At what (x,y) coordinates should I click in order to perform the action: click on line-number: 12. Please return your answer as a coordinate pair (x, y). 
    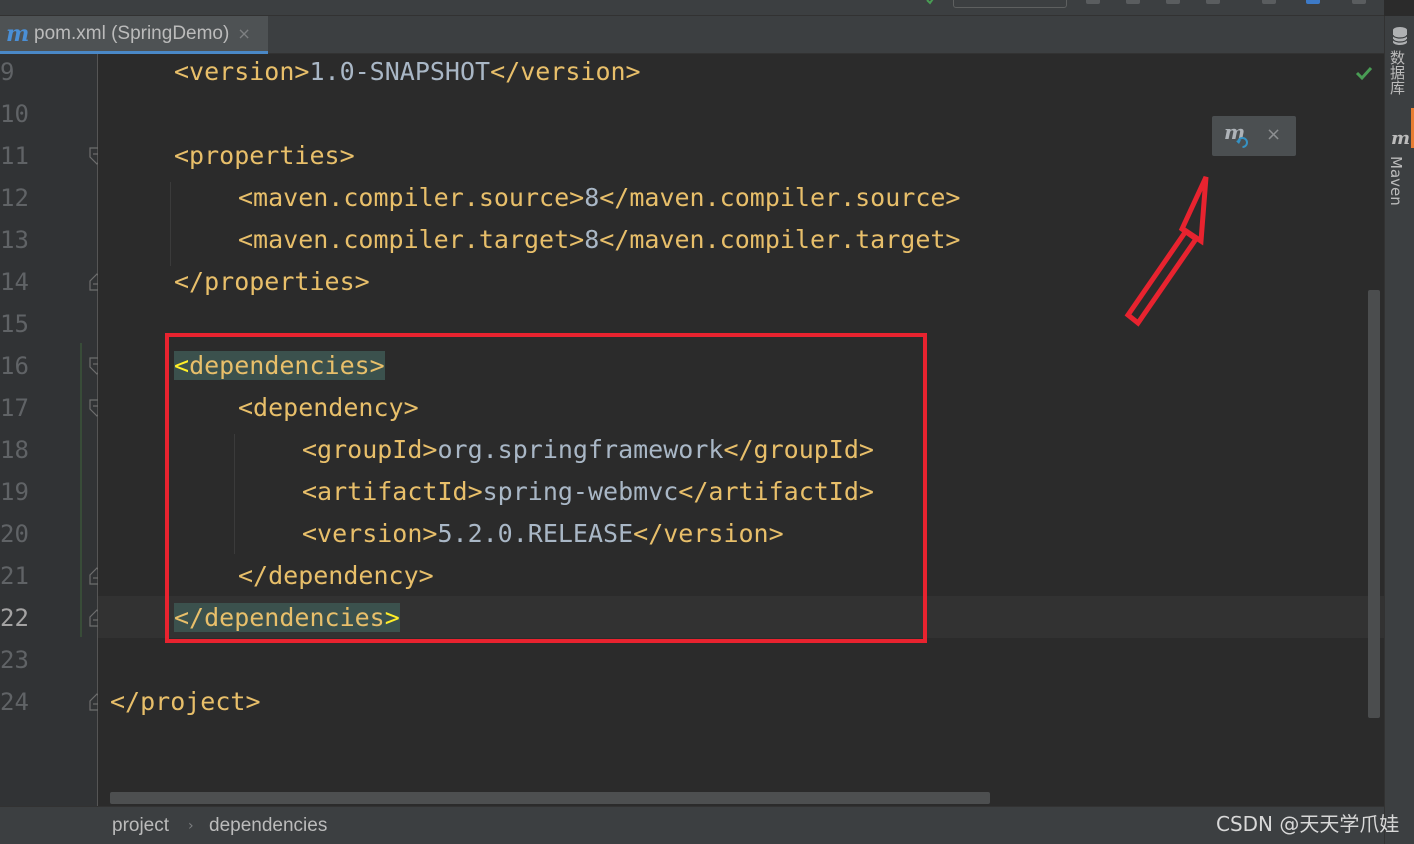
    Looking at the image, I should click on (14, 198).